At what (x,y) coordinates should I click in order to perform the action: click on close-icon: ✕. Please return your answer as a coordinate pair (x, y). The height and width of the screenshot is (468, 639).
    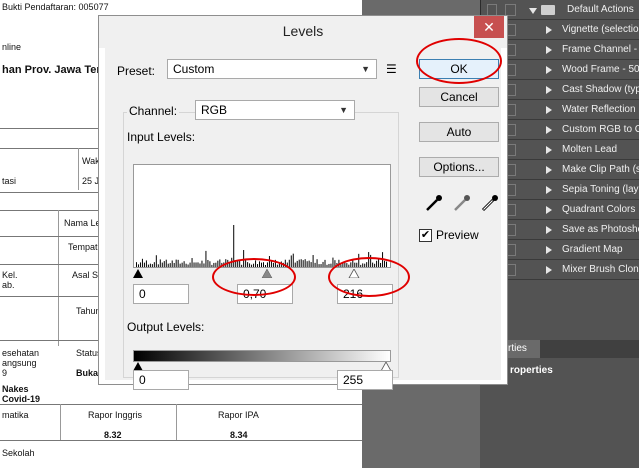
    Looking at the image, I should click on (489, 27).